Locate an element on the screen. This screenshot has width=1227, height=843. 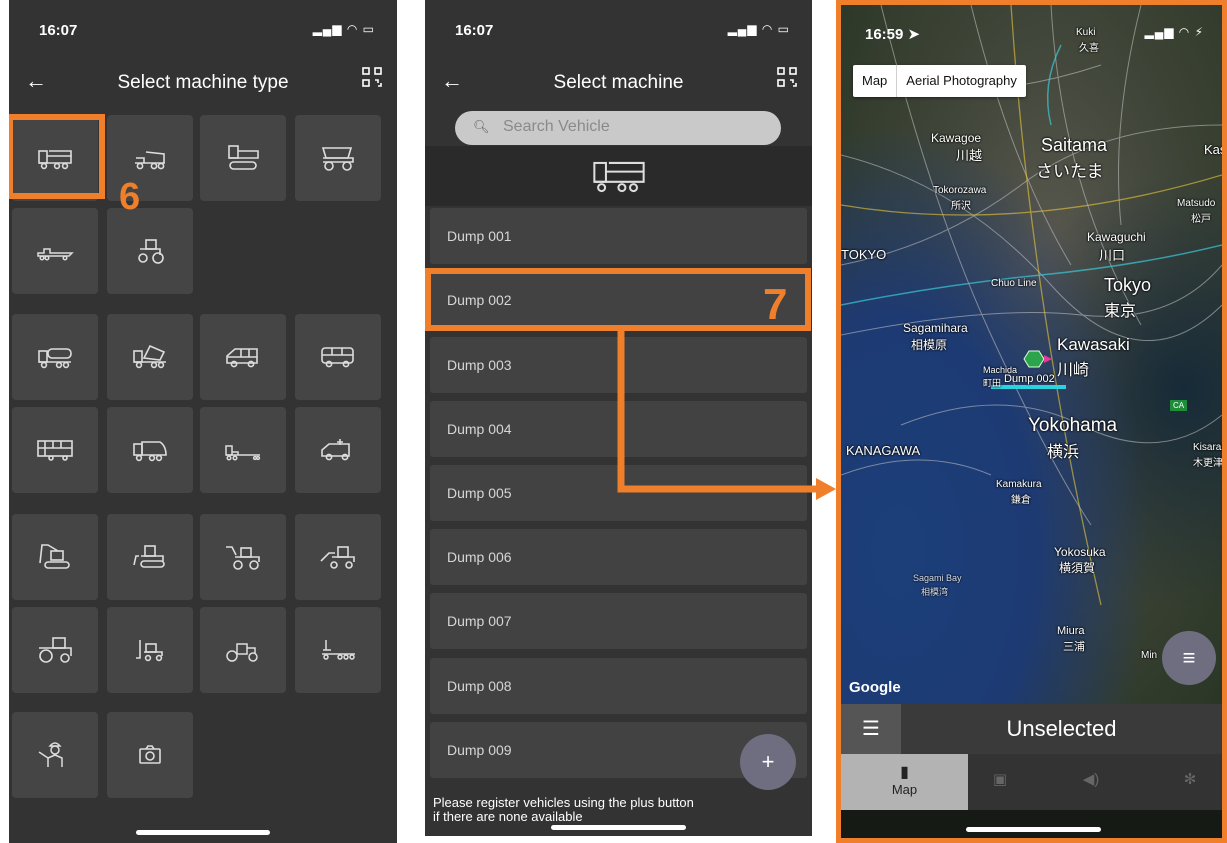
tanker-truck-icon is located at coordinates (55, 358).